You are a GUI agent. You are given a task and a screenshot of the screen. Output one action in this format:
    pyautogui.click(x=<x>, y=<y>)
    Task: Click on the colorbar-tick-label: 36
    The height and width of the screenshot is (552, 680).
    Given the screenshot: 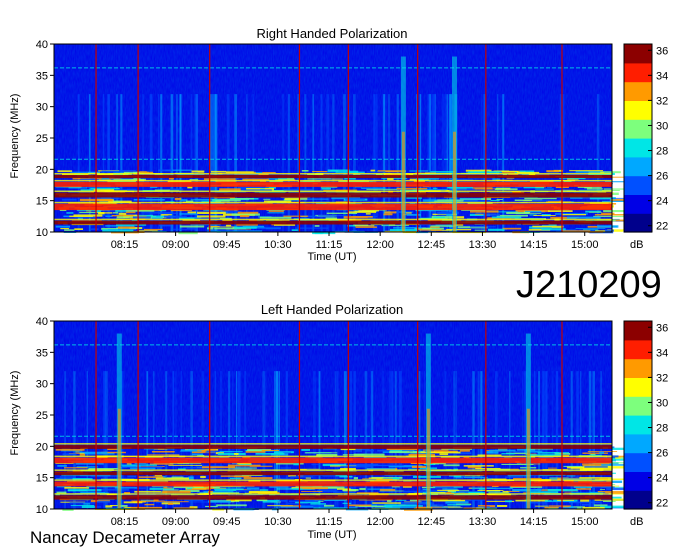 What is the action you would take?
    pyautogui.click(x=662, y=328)
    